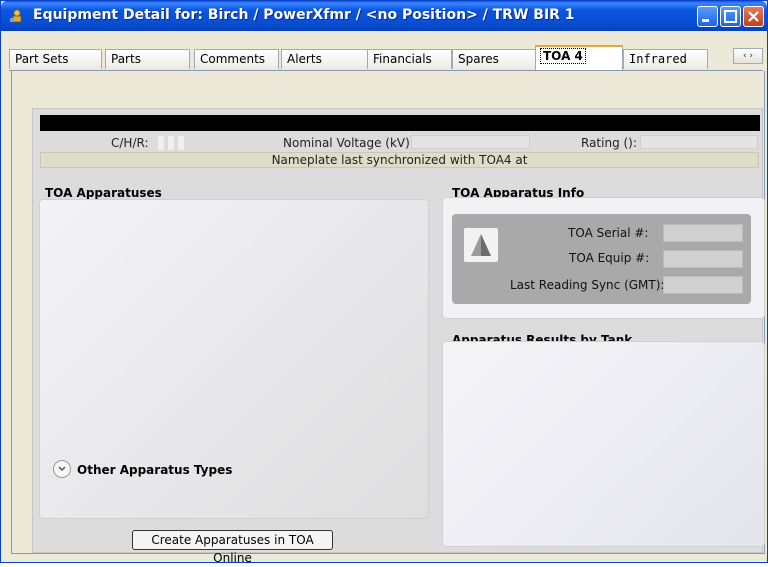  I want to click on tab-scroll-arrows: ‹ ›, so click(748, 56).